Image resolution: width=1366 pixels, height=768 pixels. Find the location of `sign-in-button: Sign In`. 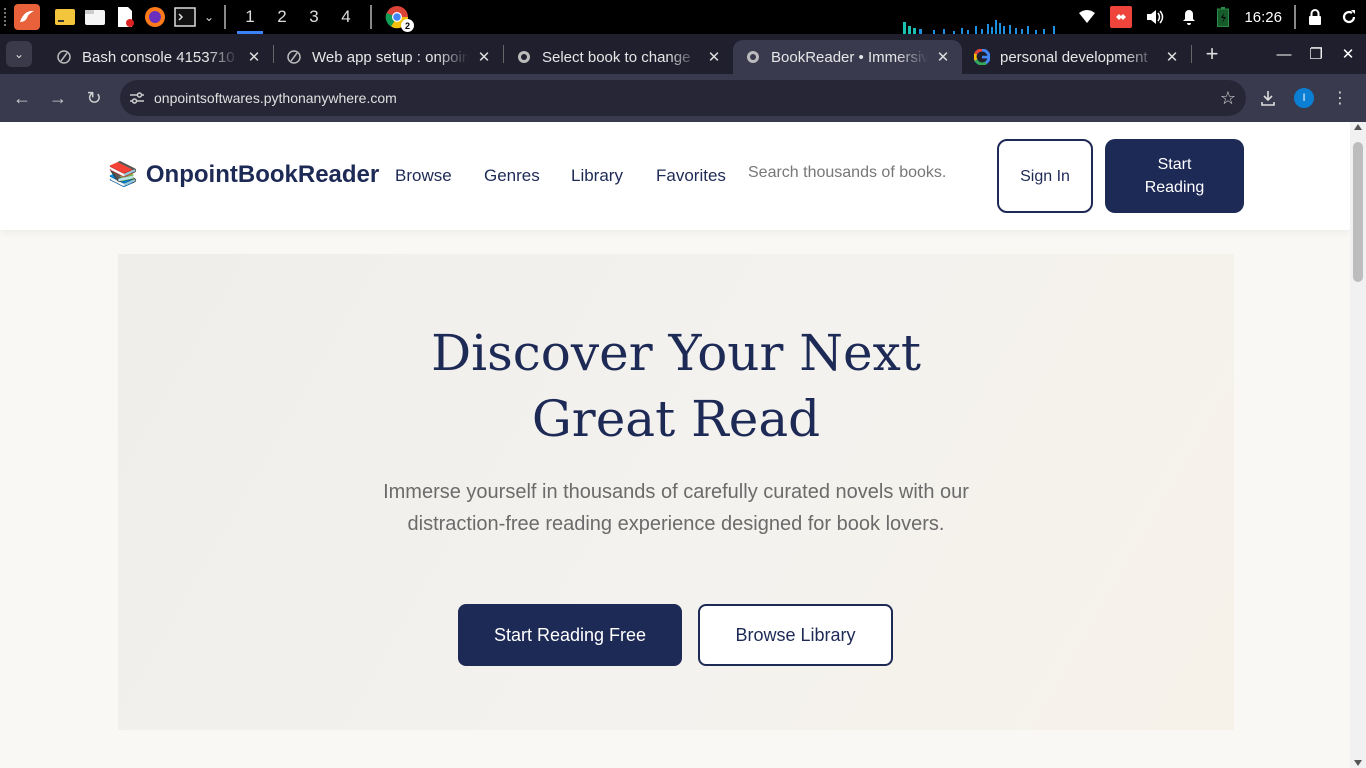

sign-in-button: Sign In is located at coordinates (1045, 176).